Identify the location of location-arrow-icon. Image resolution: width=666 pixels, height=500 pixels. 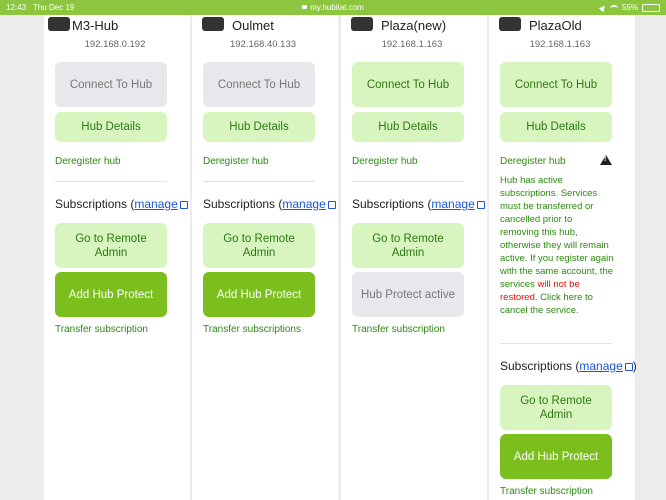
(603, 7).